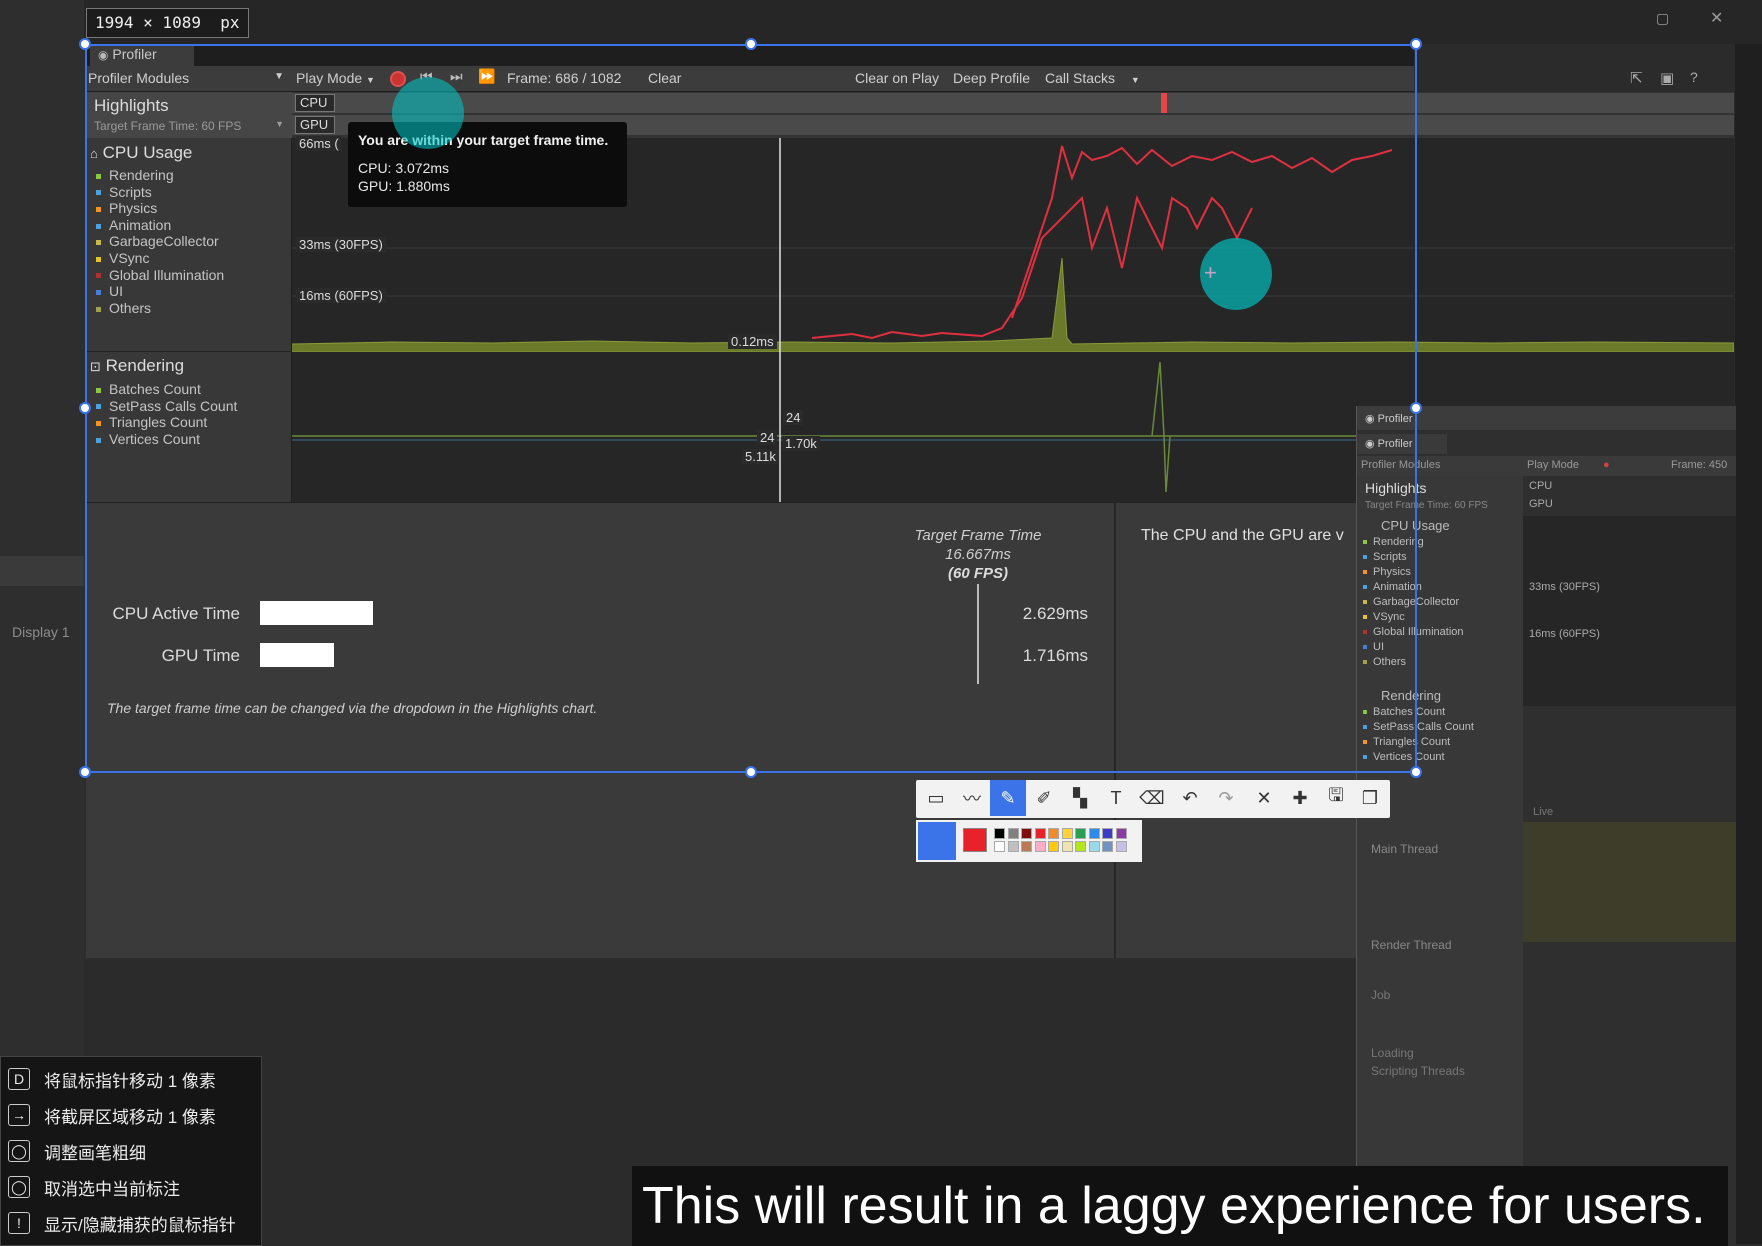 The image size is (1762, 1246). What do you see at coordinates (1699, 465) in the screenshot?
I see `mini-frame: Frame: 450` at bounding box center [1699, 465].